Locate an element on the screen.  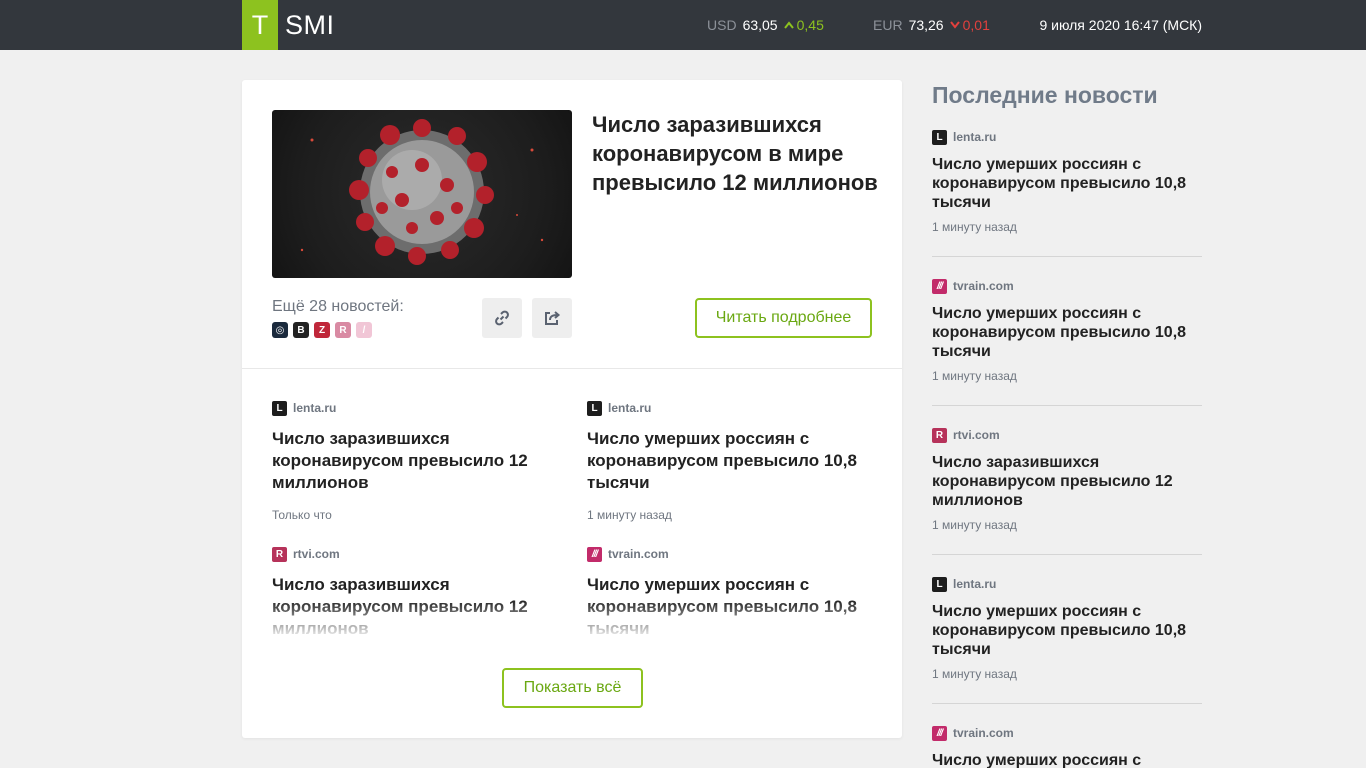
usd-rate: USD 63,05 0,45 is located at coordinates (765, 25).